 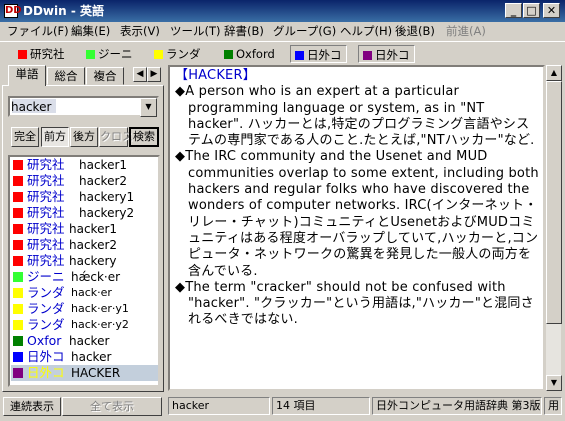 I want to click on scroll-up-icon: ▲, so click(x=554, y=73).